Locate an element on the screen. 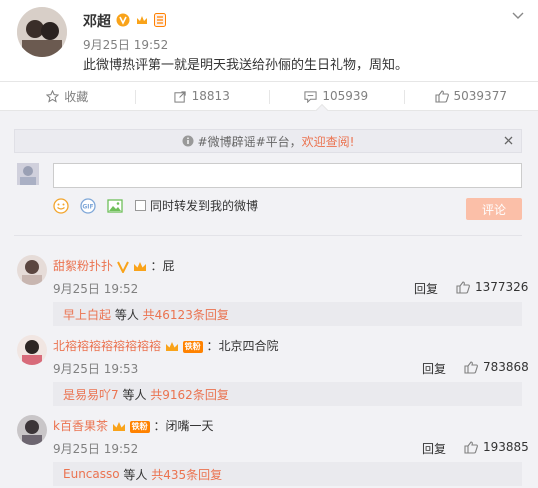 The image size is (538, 488). comment-like-button: 783868 is located at coordinates (496, 367).